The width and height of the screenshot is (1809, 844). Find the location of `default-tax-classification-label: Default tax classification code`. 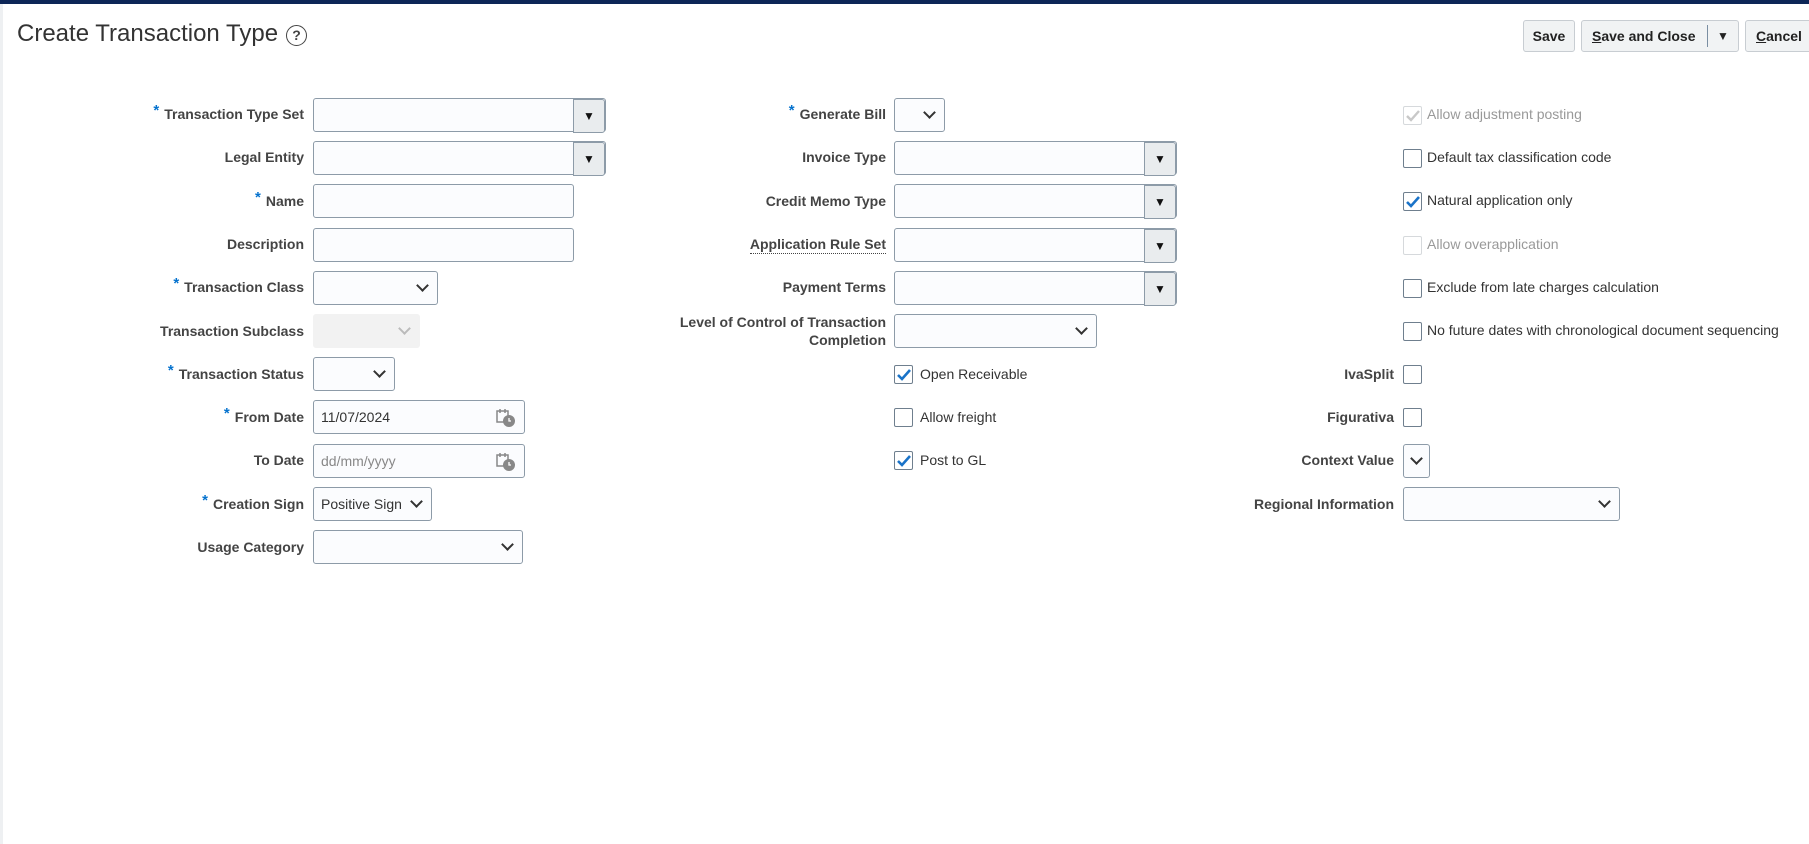

default-tax-classification-label: Default tax classification code is located at coordinates (1519, 157).